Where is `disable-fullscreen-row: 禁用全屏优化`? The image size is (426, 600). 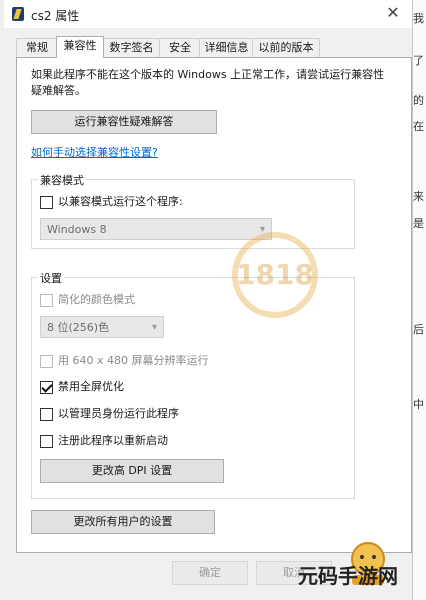 disable-fullscreen-row: 禁用全屏优化 is located at coordinates (180, 387).